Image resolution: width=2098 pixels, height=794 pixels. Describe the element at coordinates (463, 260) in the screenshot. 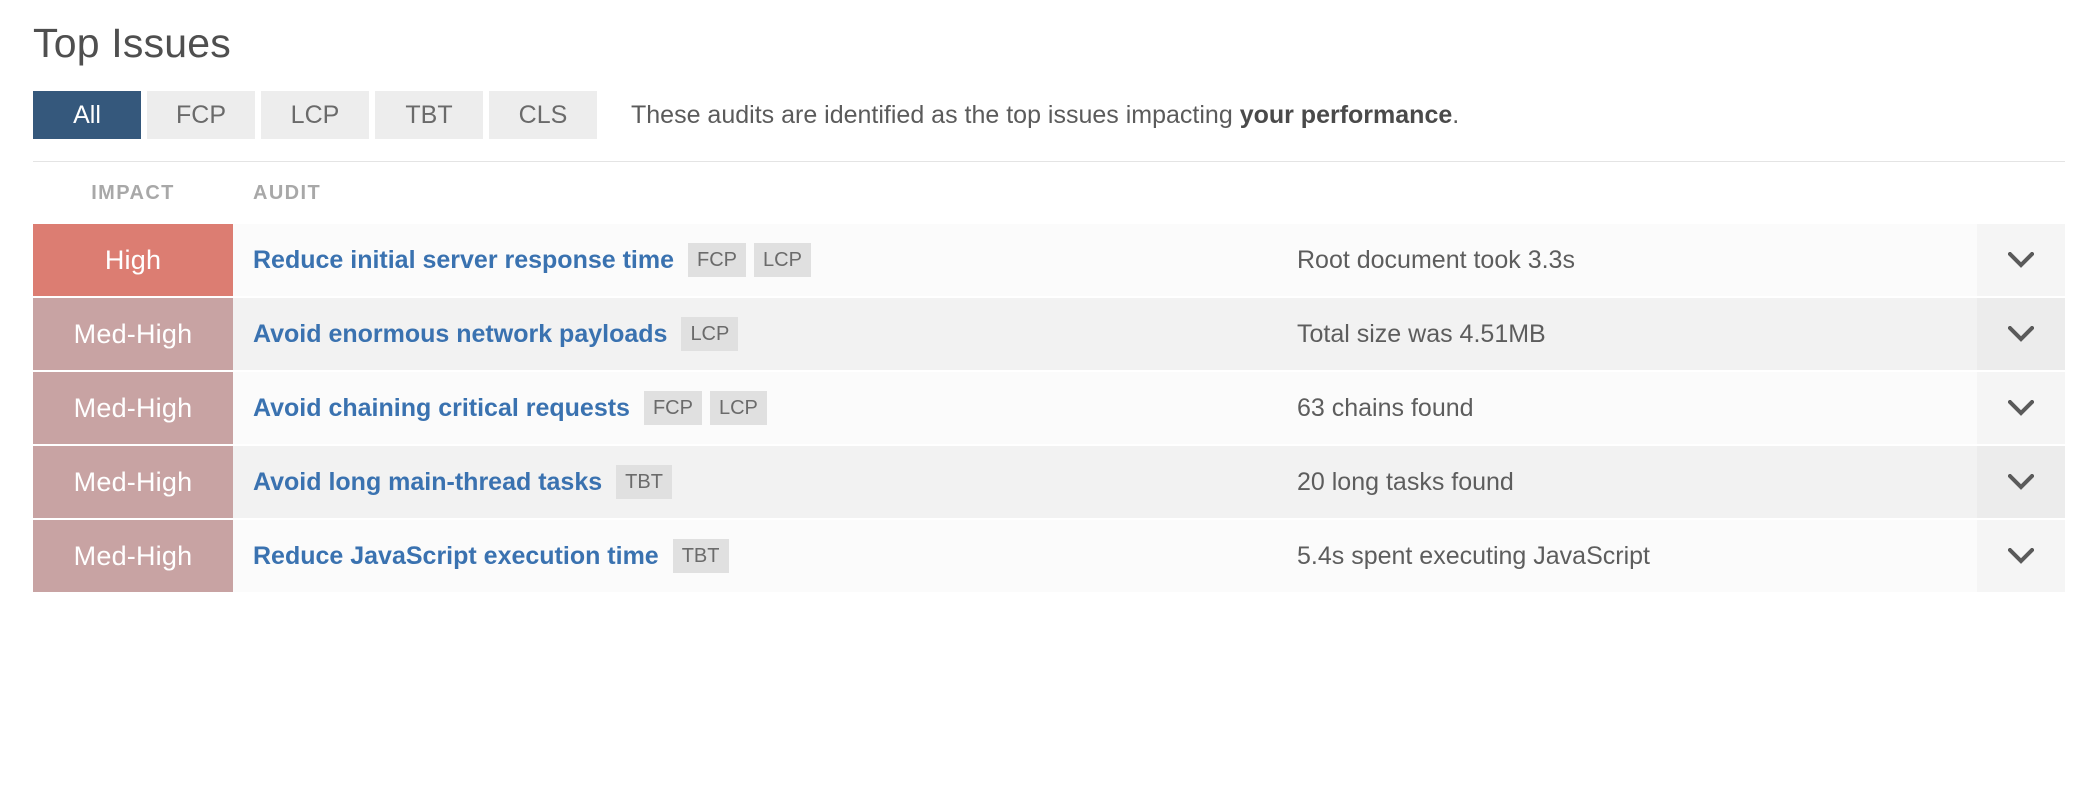

I see `audit-title-link: Reduce initial server response time` at that location.